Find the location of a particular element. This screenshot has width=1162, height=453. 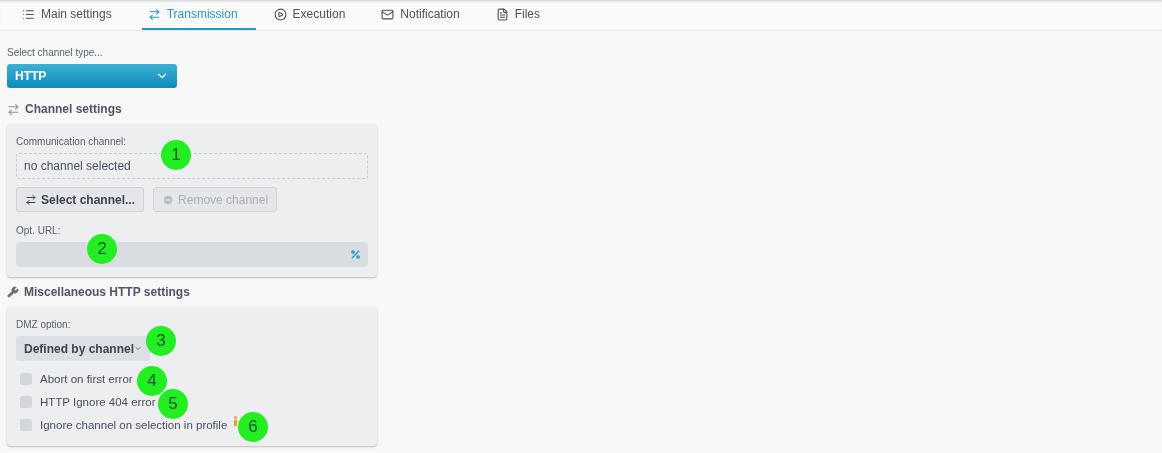

list-icon is located at coordinates (28, 14).